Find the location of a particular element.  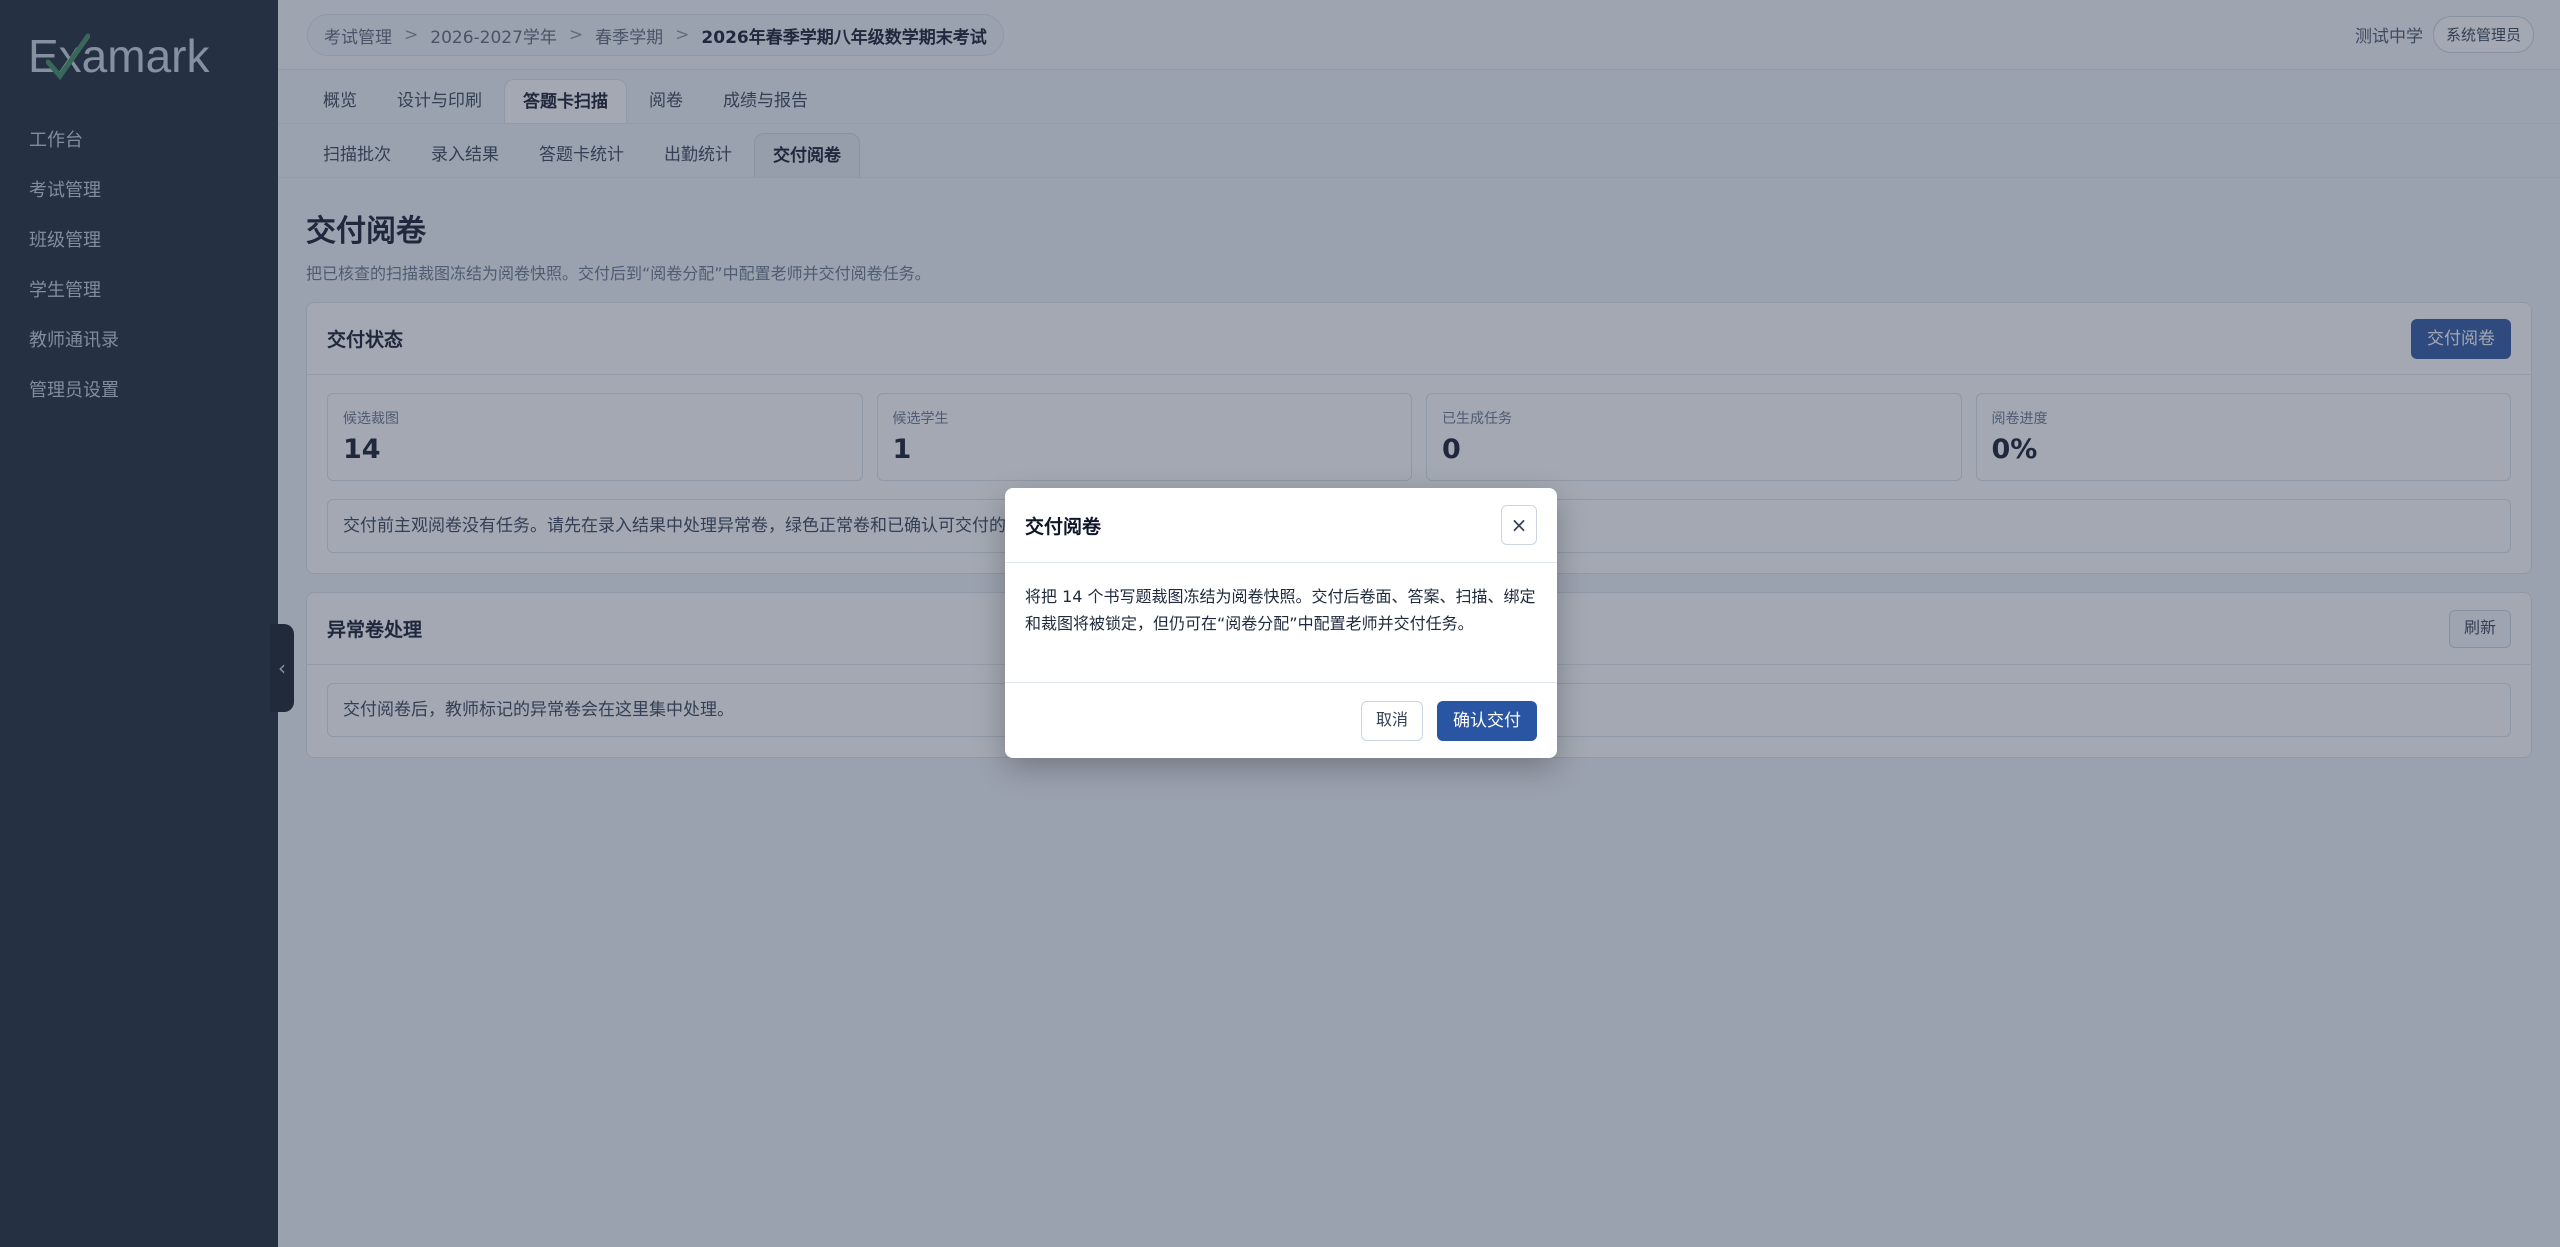

modal-footer: 取消 确认交付 is located at coordinates (1281, 721).